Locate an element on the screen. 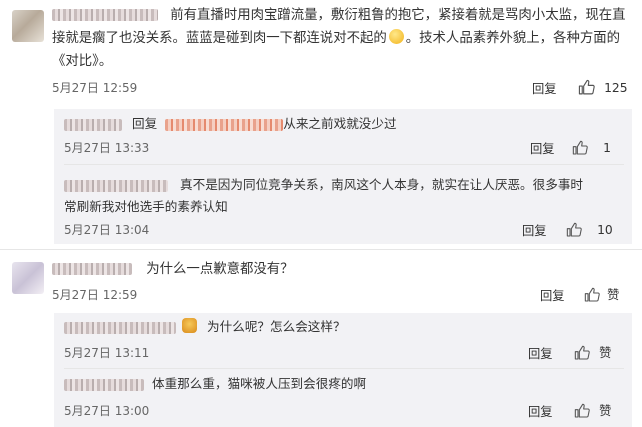 The width and height of the screenshot is (642, 427). smile-emoji-icon is located at coordinates (396, 36).